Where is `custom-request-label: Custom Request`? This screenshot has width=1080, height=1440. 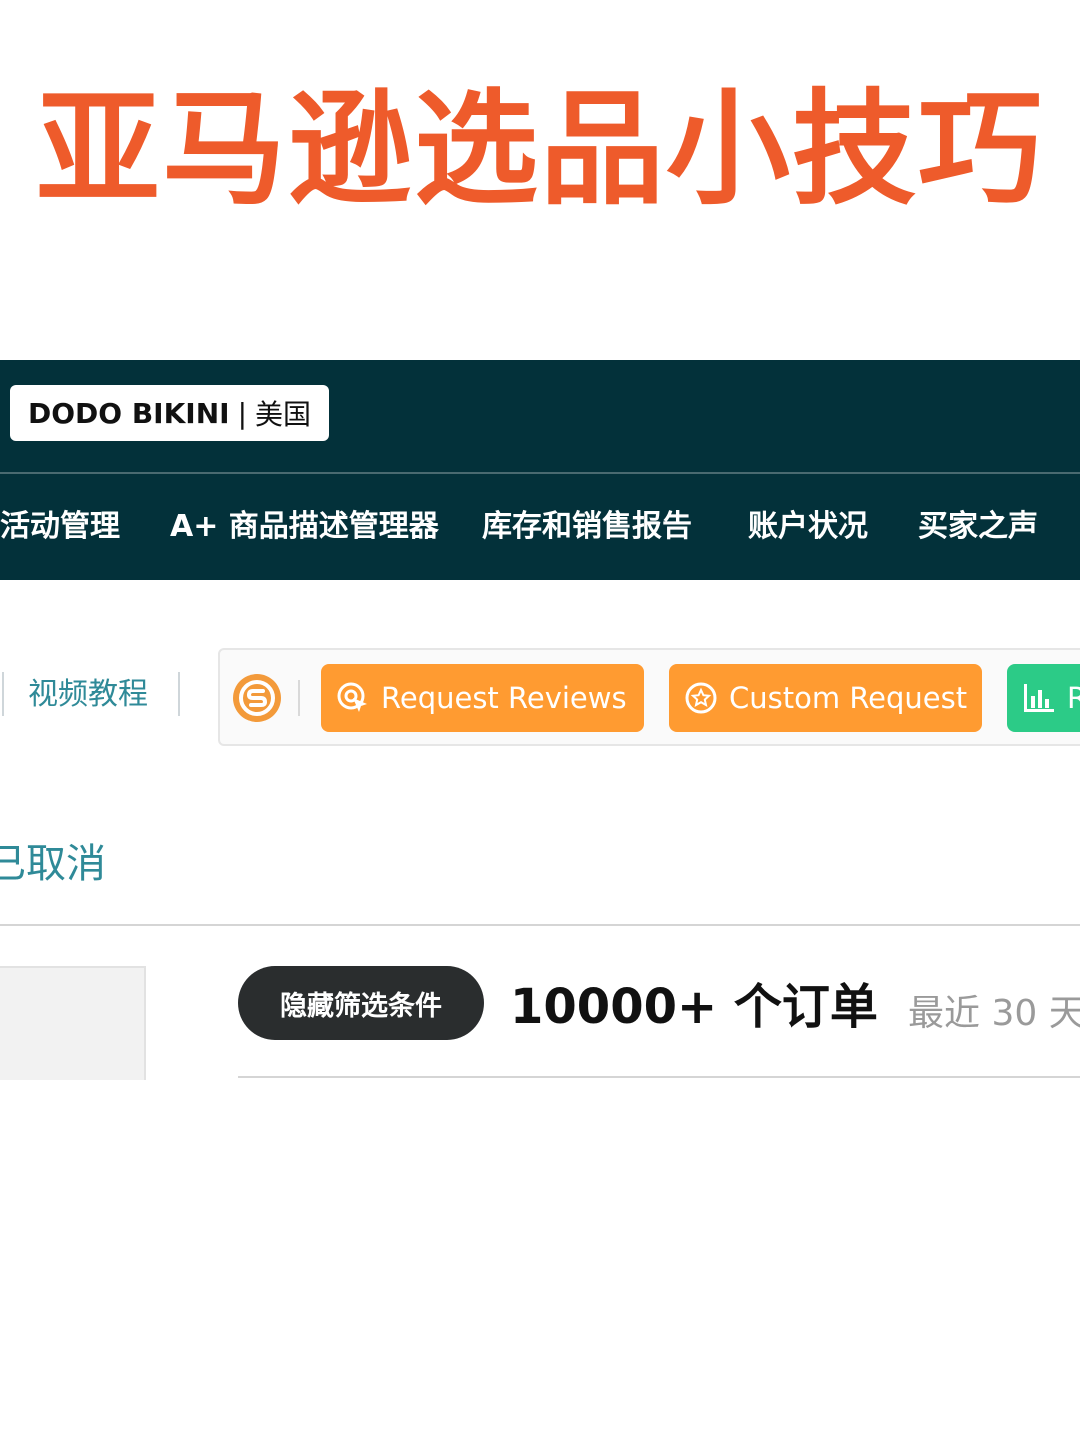 custom-request-label: Custom Request is located at coordinates (848, 698).